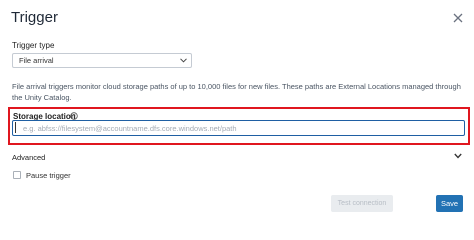 The image size is (474, 240). Describe the element at coordinates (362, 203) in the screenshot. I see `test-connection-button: Test connection` at that location.